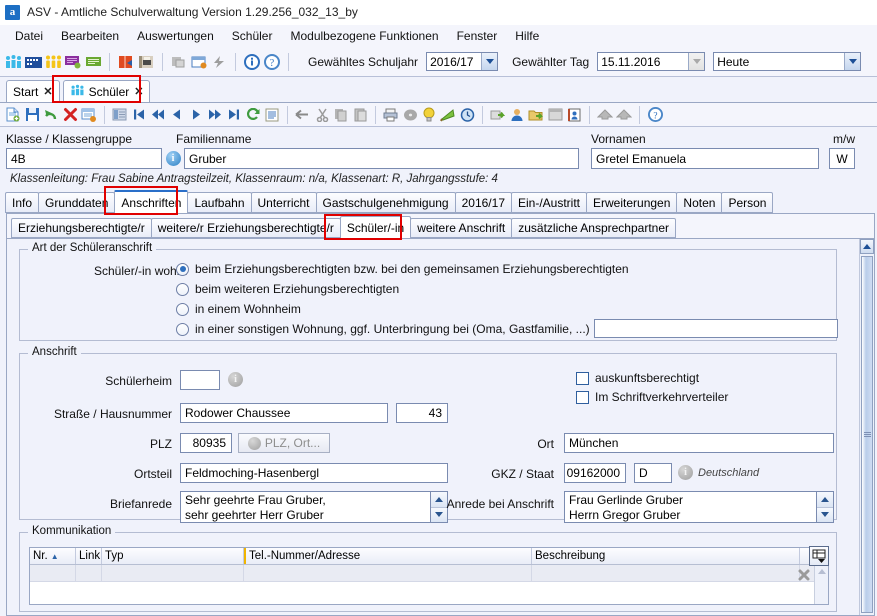  Describe the element at coordinates (467, 115) in the screenshot. I see `clock-icon` at that location.